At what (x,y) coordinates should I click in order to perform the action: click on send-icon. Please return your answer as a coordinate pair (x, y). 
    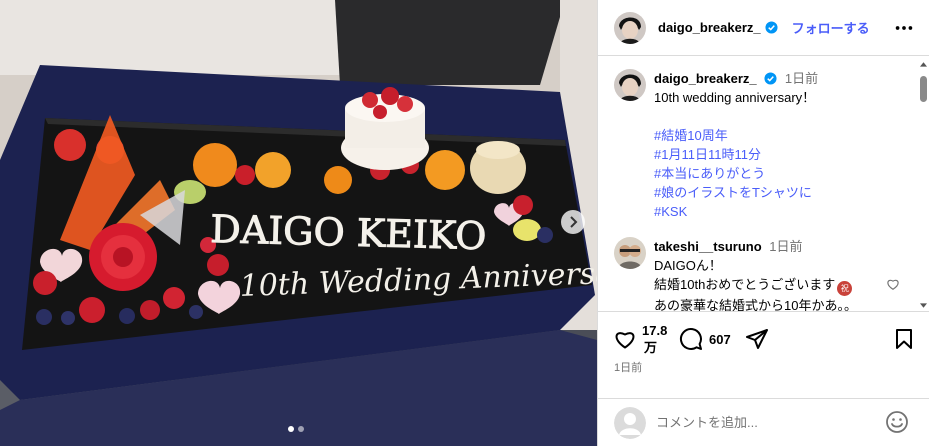
    Looking at the image, I should click on (757, 339).